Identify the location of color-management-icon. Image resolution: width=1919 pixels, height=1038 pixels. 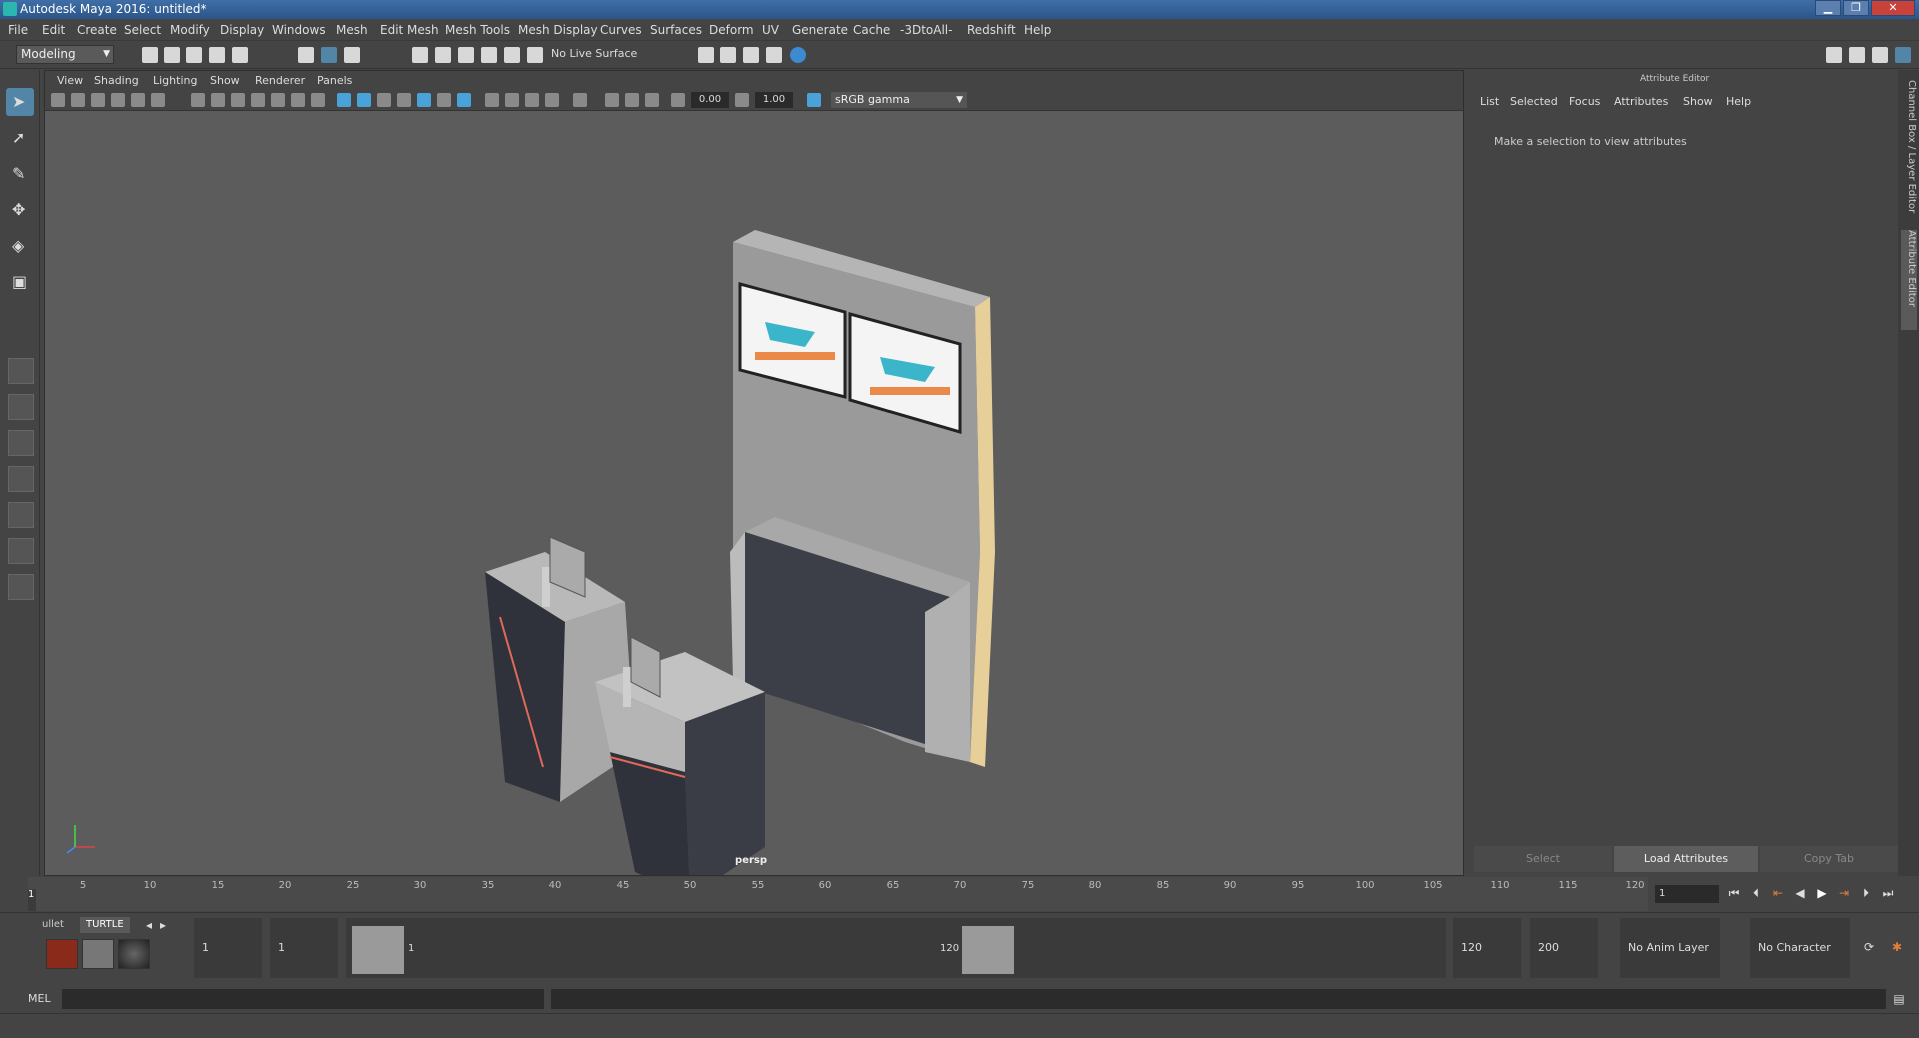
(814, 100).